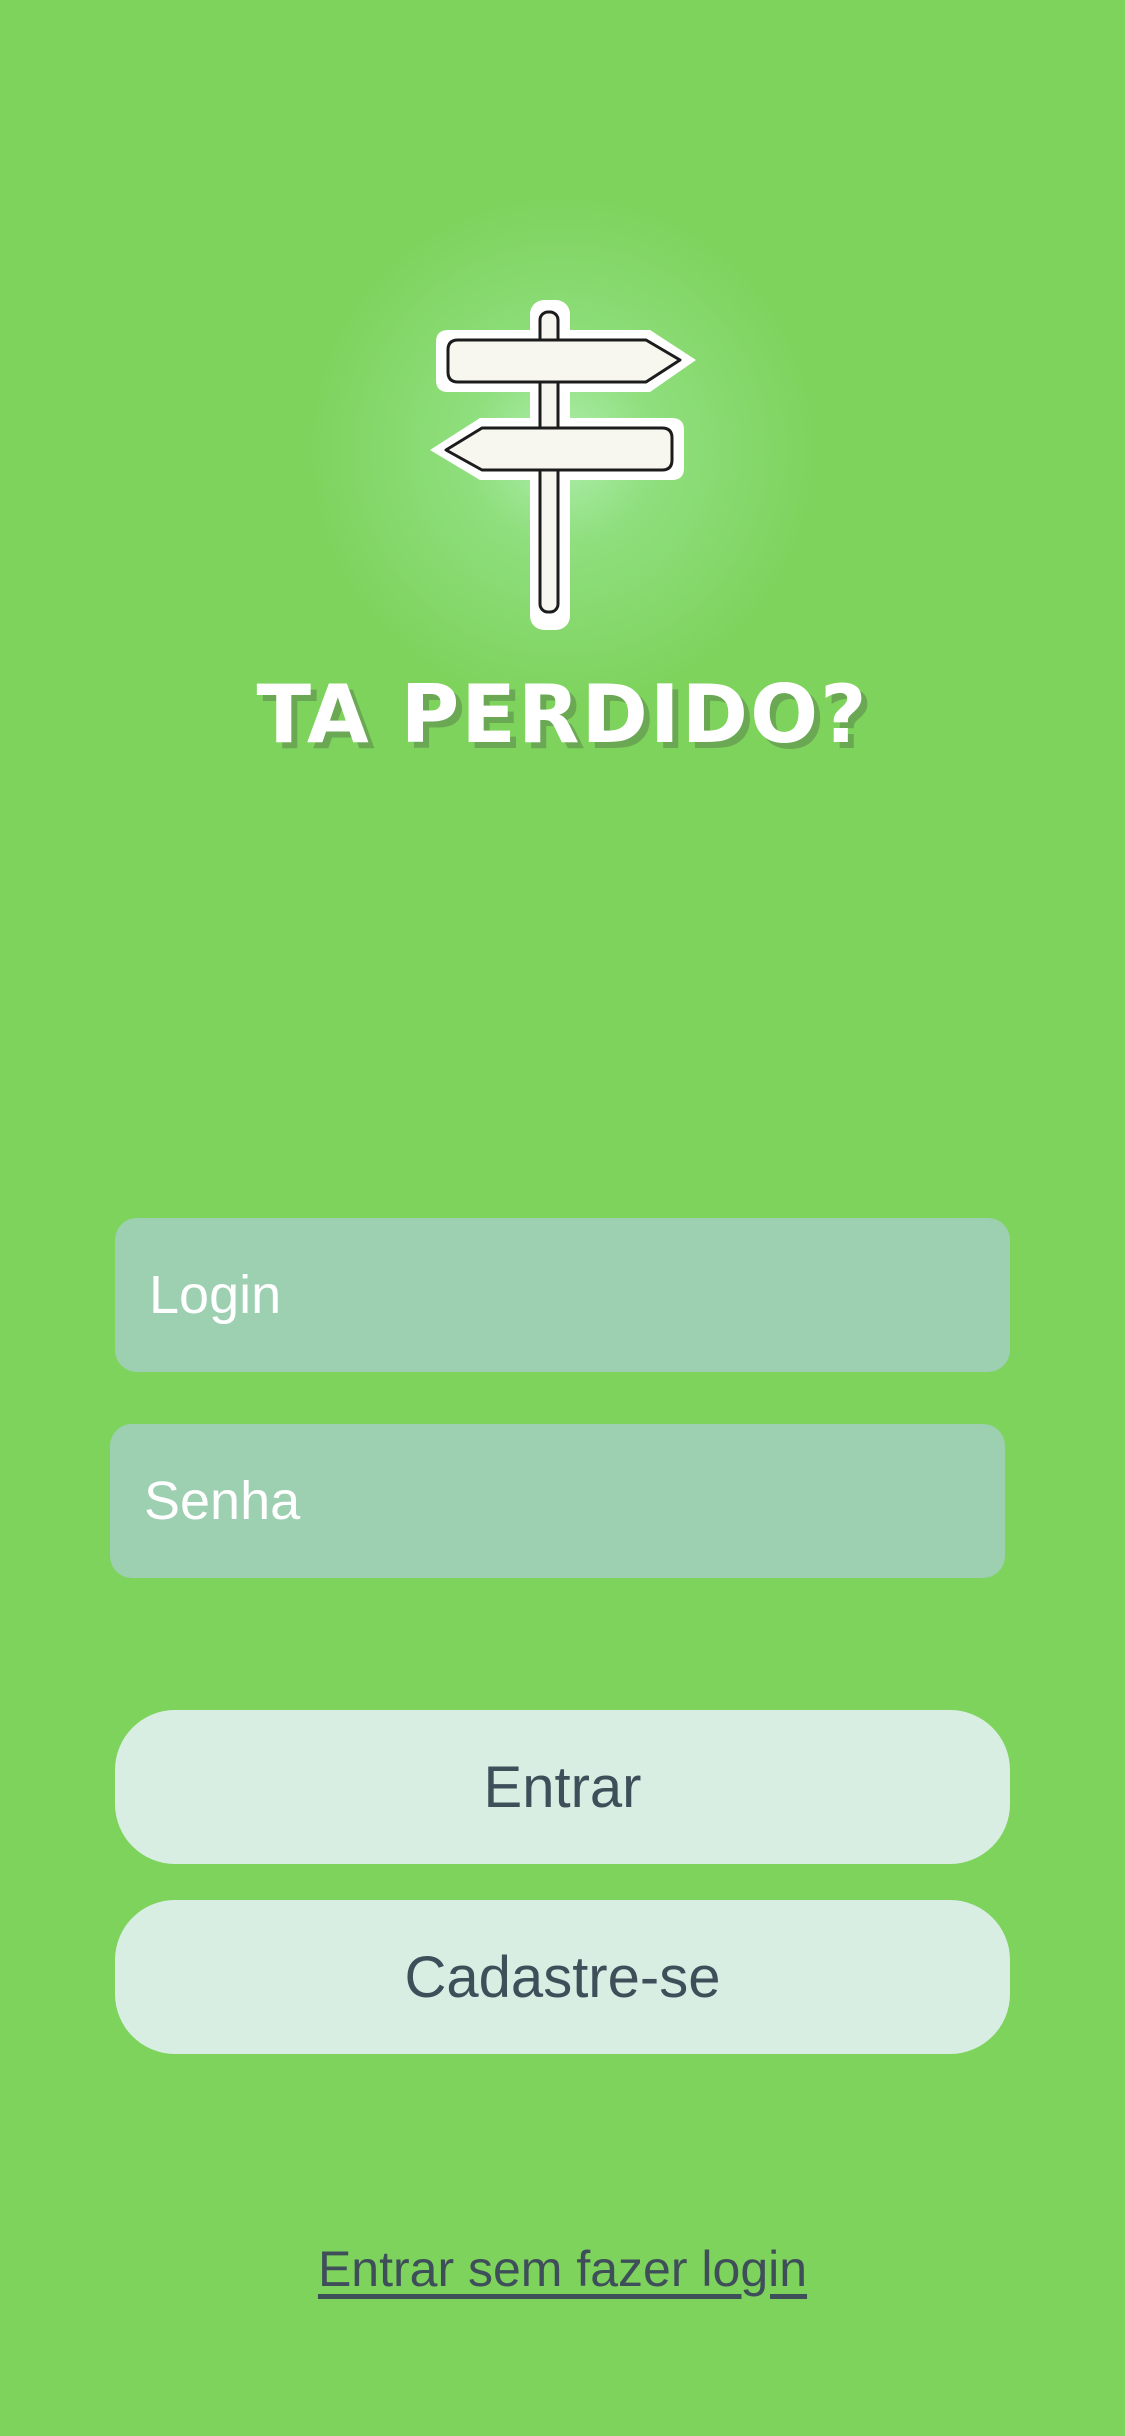 The image size is (1125, 2436). What do you see at coordinates (562, 2269) in the screenshot?
I see `guest-login-link: Entrar sem fazer login` at bounding box center [562, 2269].